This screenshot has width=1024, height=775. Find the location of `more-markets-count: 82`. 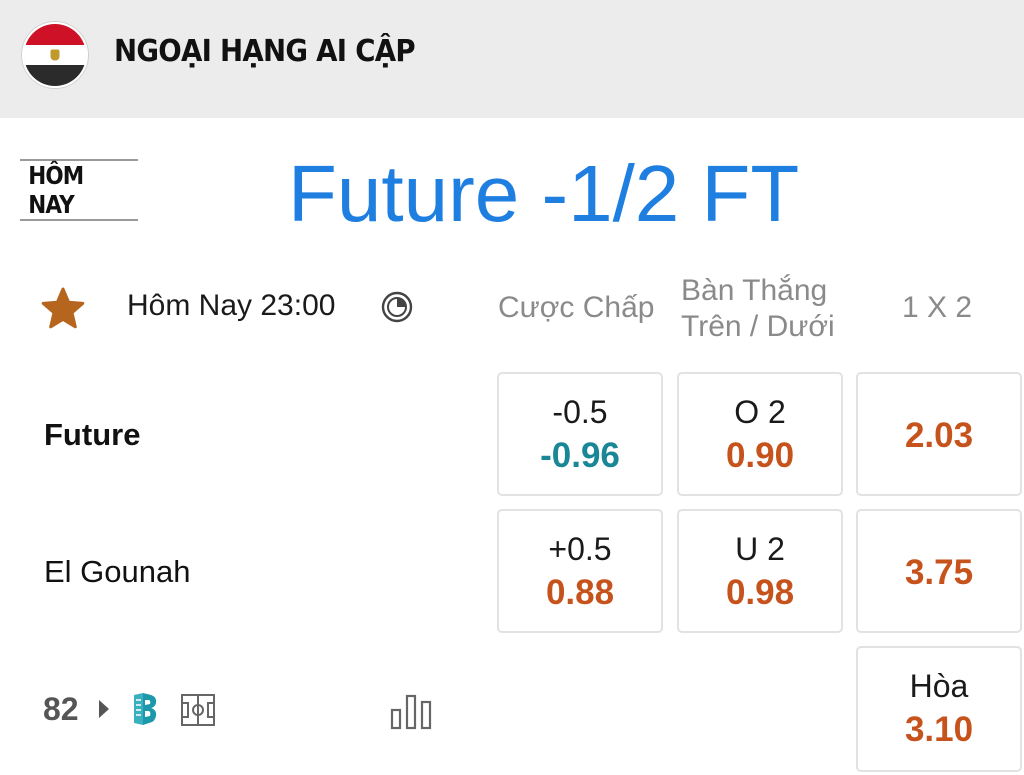

more-markets-count: 82 is located at coordinates (61, 709).